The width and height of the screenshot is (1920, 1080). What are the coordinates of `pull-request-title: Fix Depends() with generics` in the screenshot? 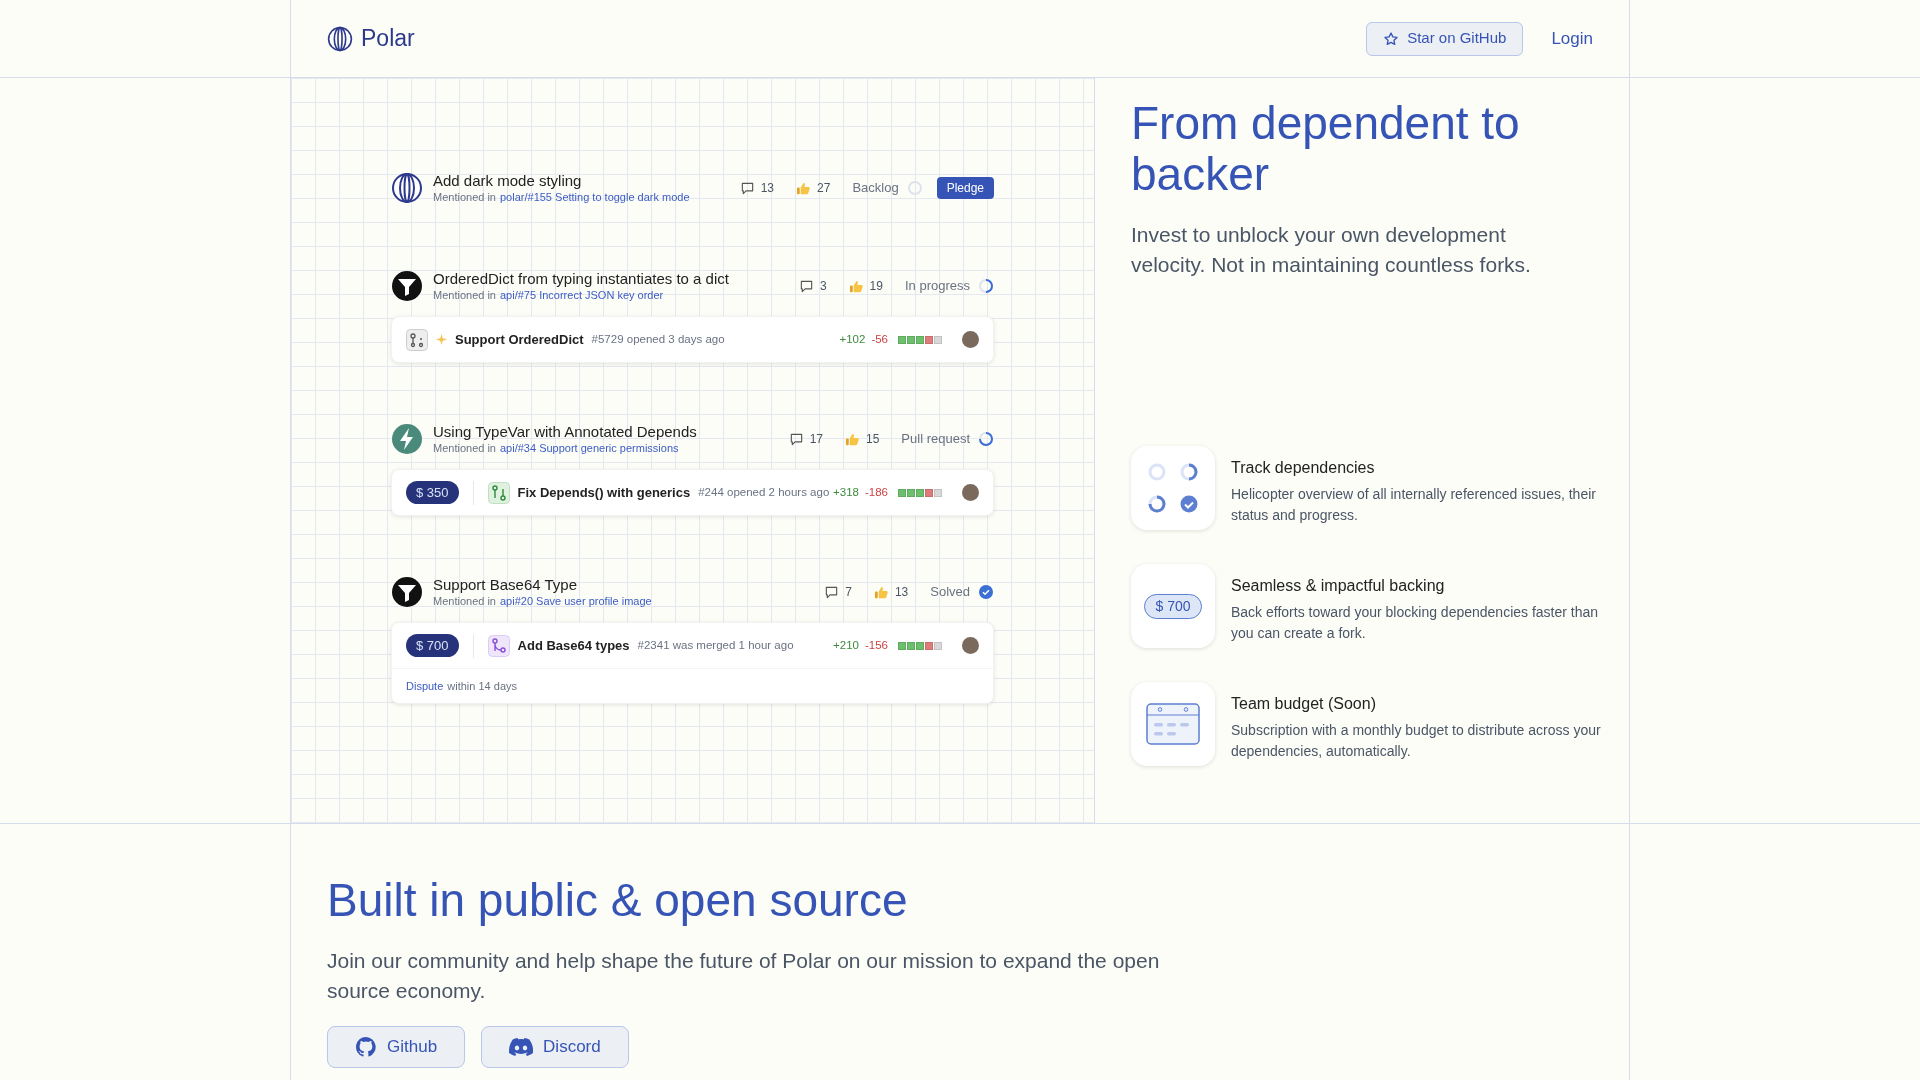 It's located at (604, 492).